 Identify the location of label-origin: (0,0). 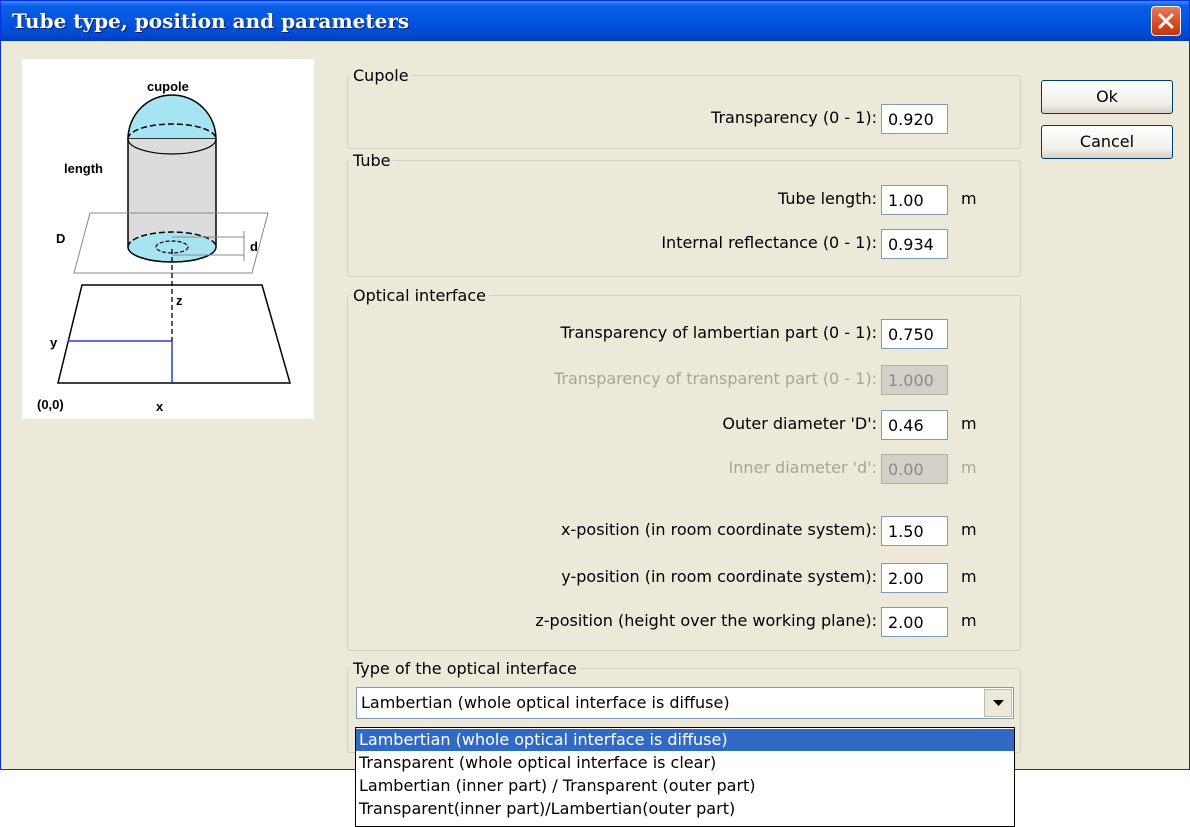
(50, 404).